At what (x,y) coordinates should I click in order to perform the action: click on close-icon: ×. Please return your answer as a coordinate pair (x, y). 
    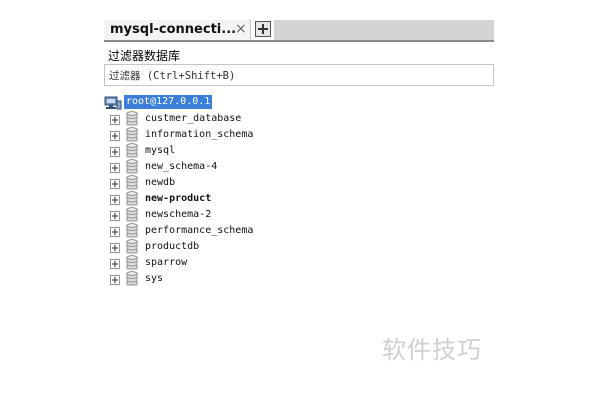
    Looking at the image, I should click on (241, 29).